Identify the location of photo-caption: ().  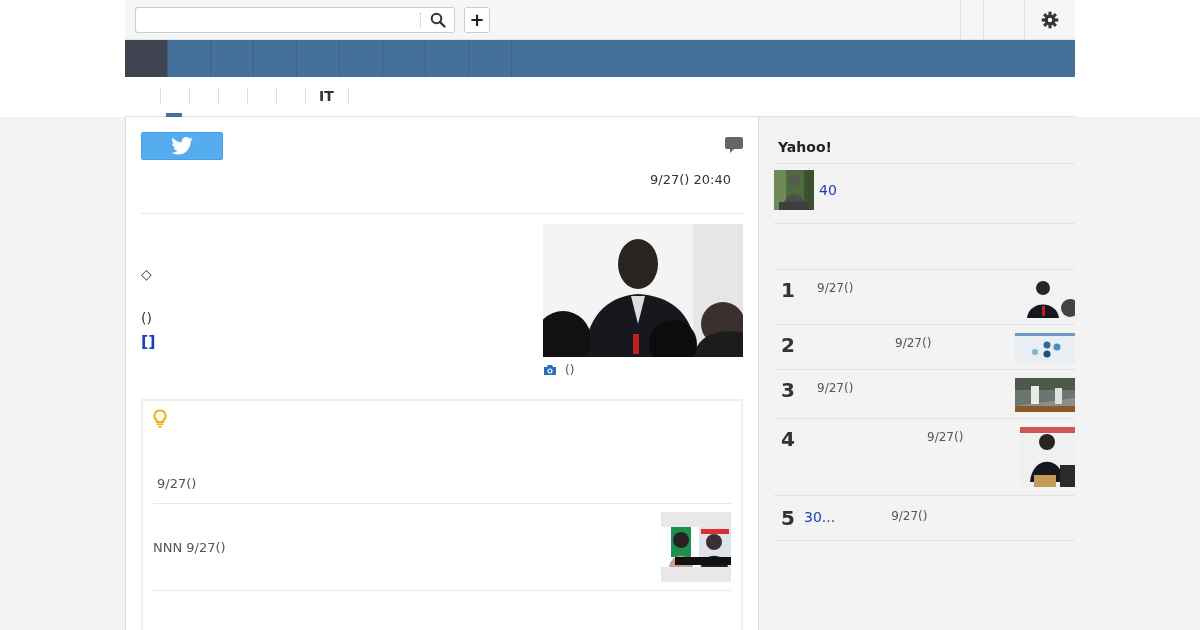
(570, 370).